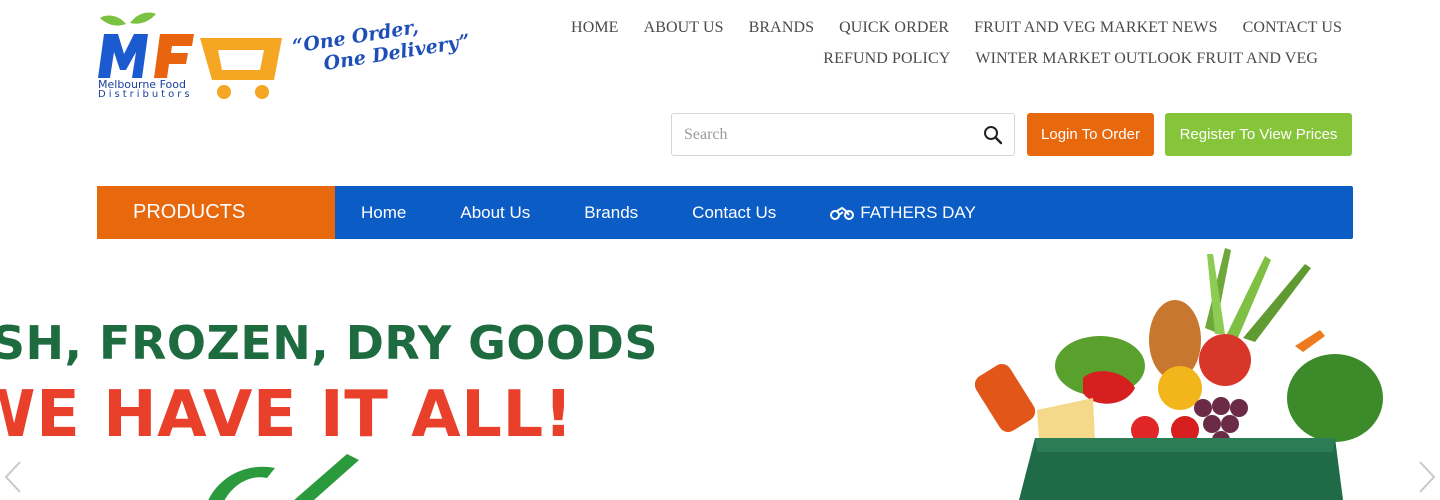  I want to click on search-icon, so click(993, 135).